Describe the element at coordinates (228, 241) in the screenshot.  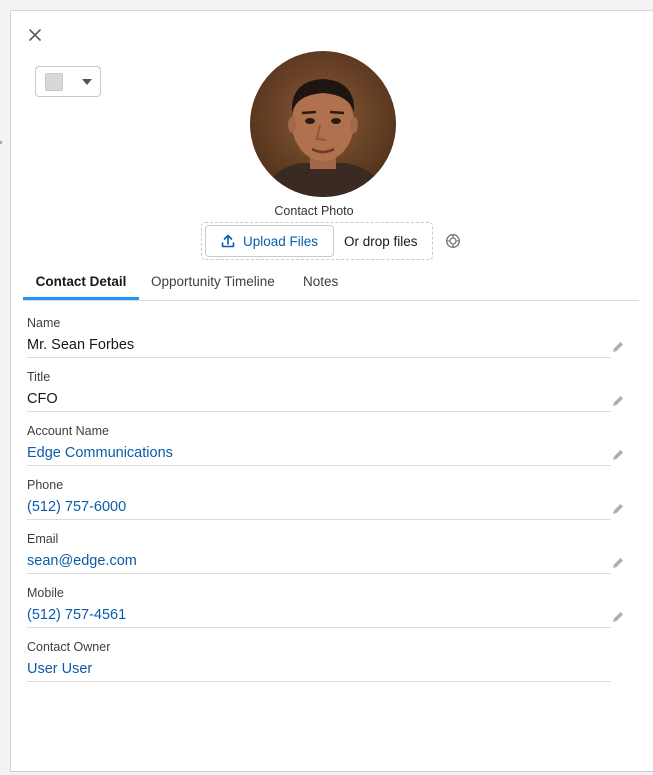
I see `upload-icon` at that location.